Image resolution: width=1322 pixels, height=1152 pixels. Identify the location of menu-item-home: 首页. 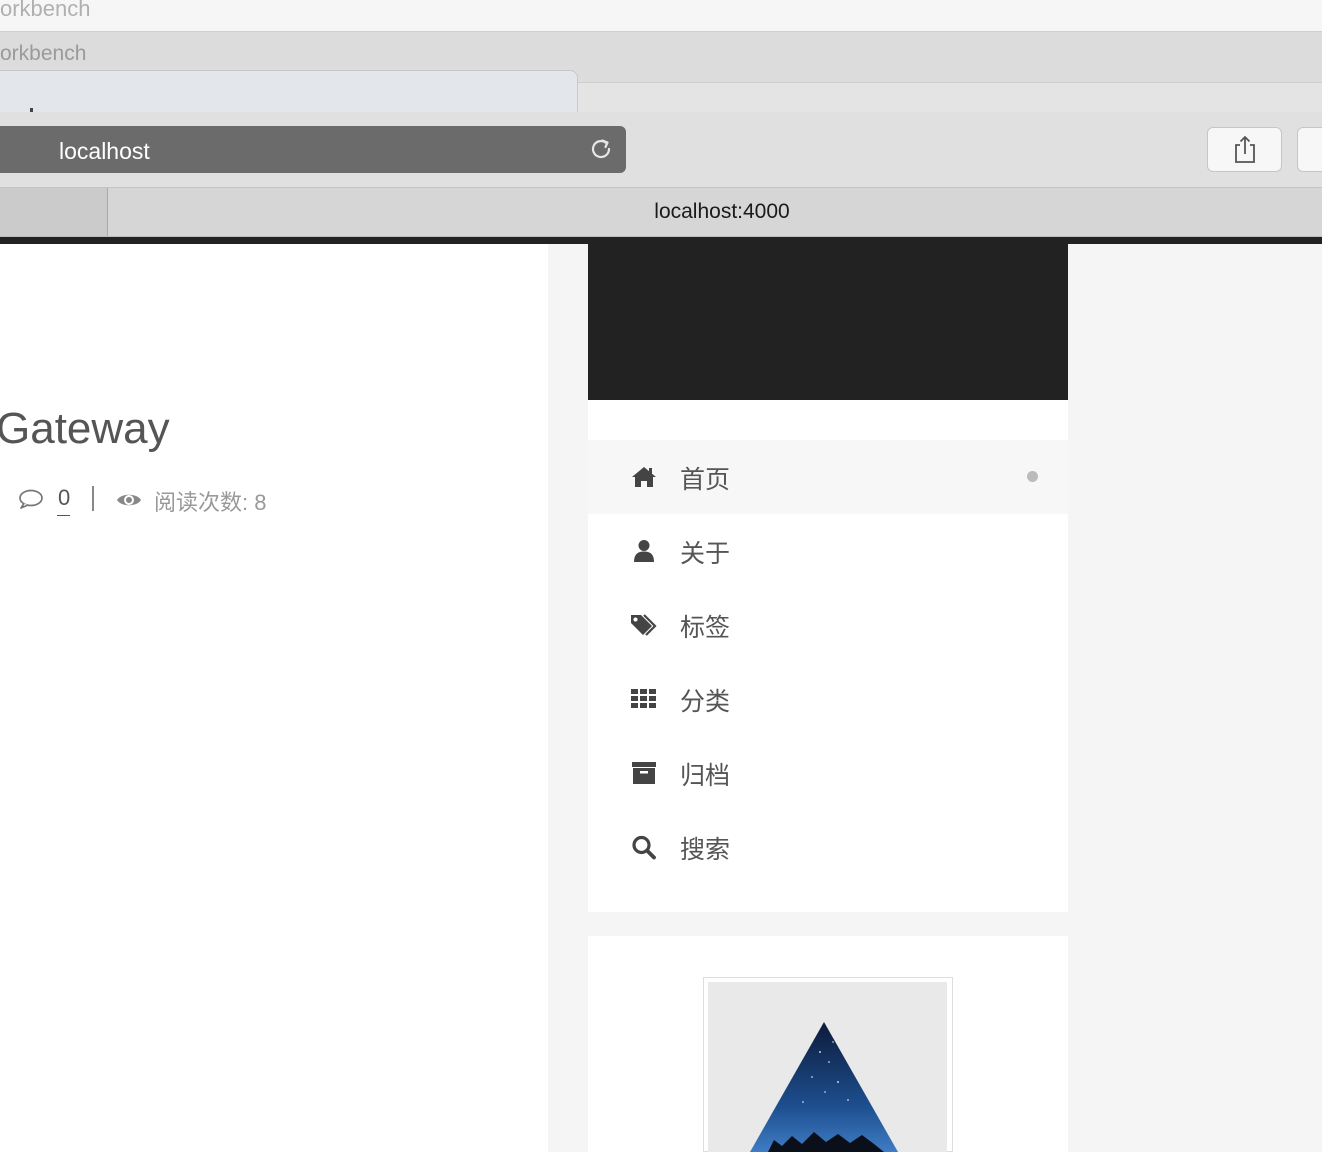
(828, 477).